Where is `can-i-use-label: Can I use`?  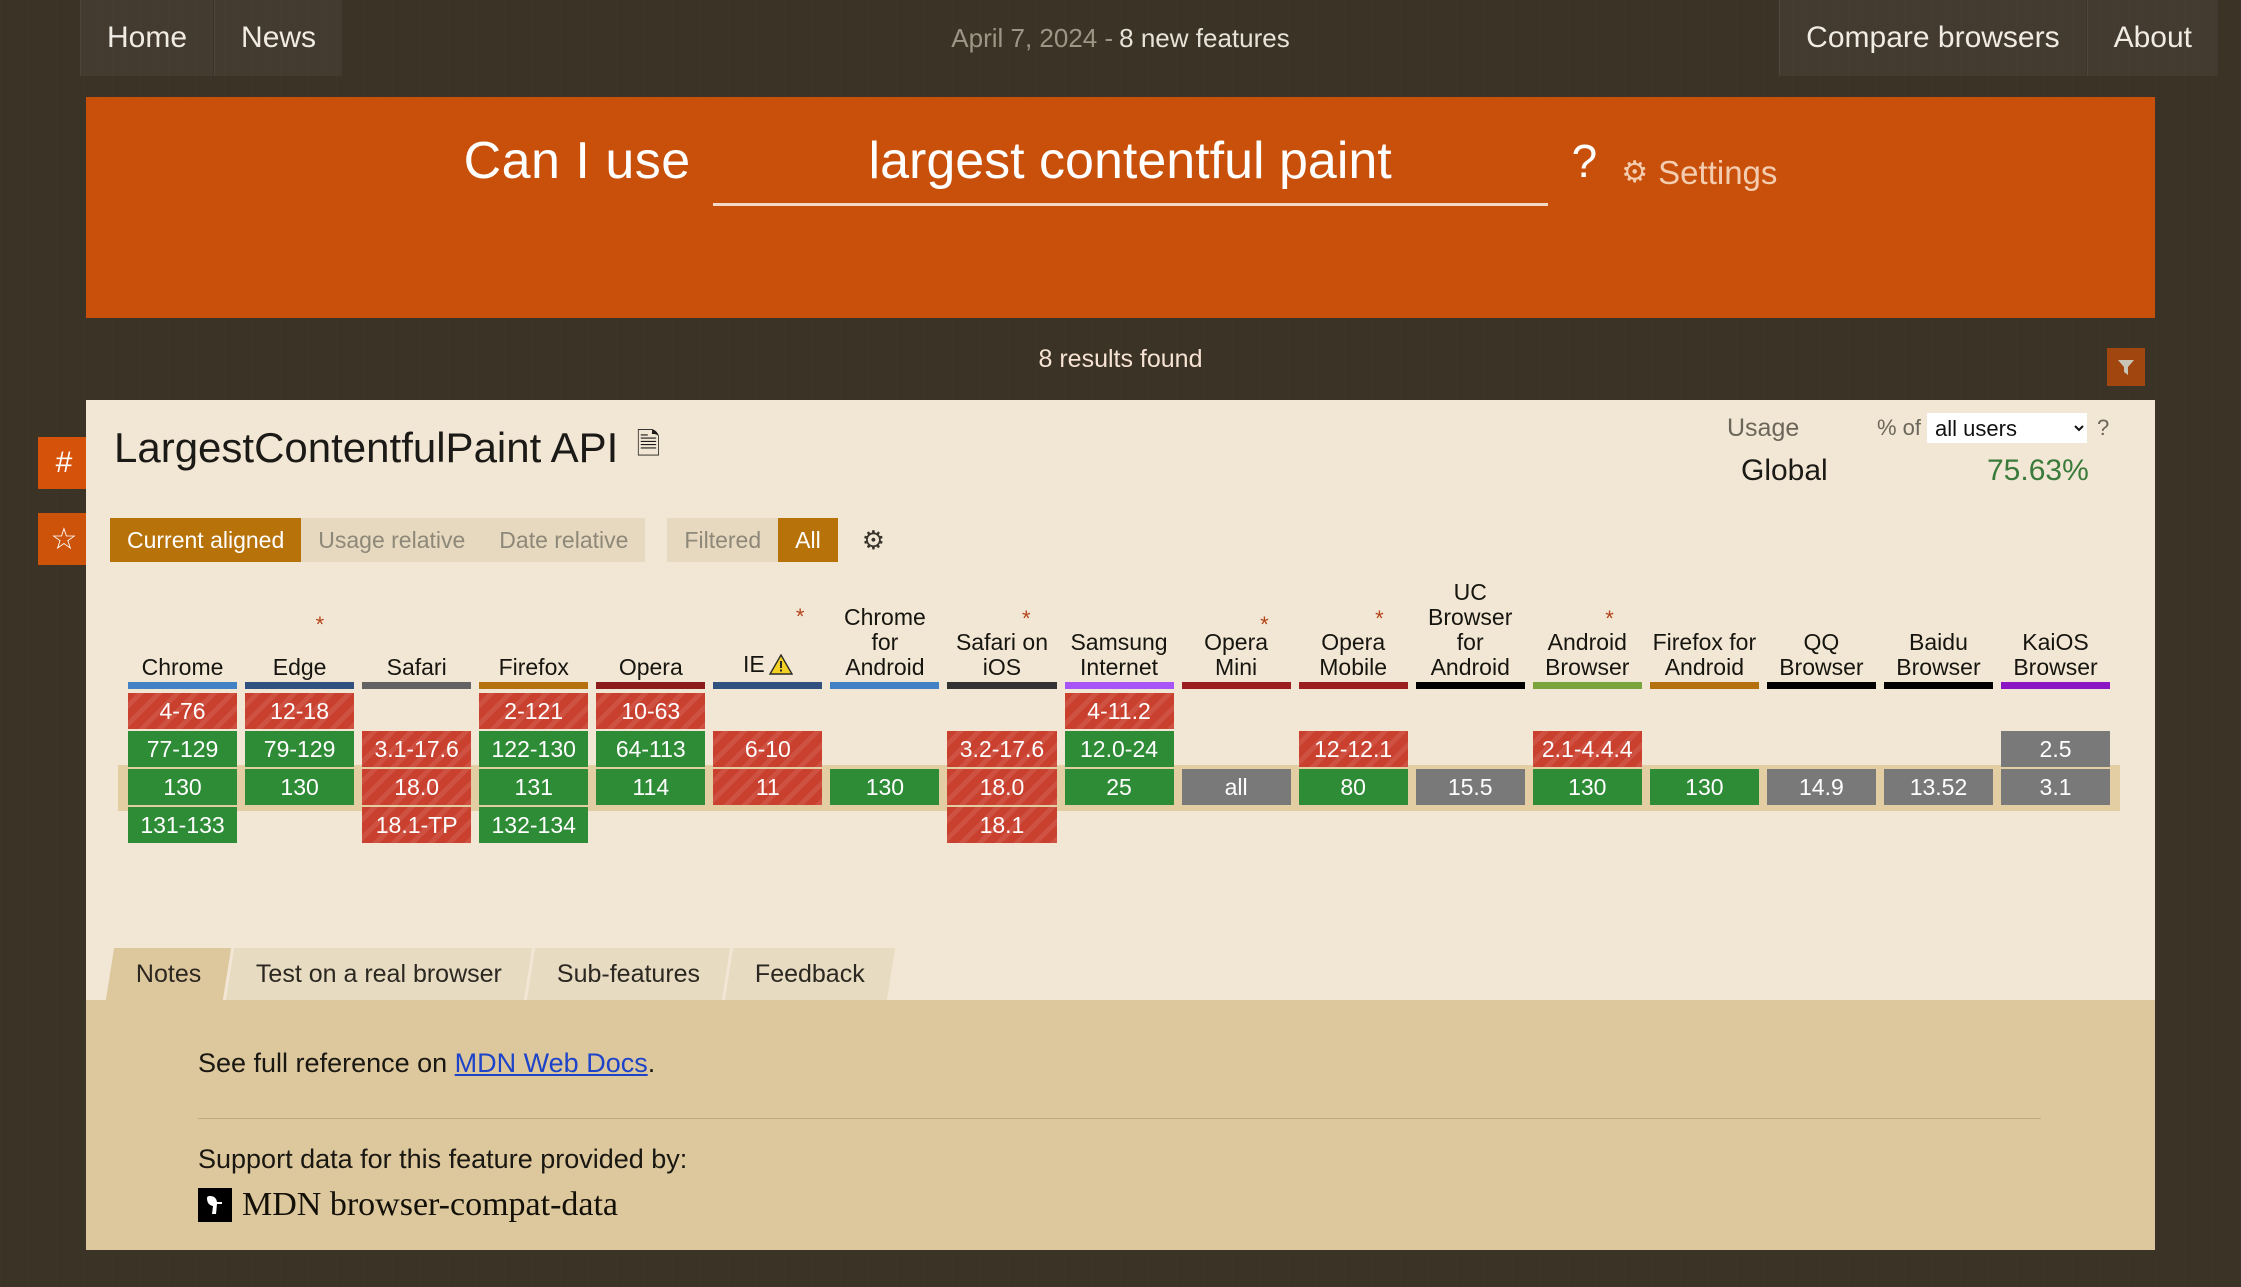 can-i-use-label: Can I use is located at coordinates (577, 161).